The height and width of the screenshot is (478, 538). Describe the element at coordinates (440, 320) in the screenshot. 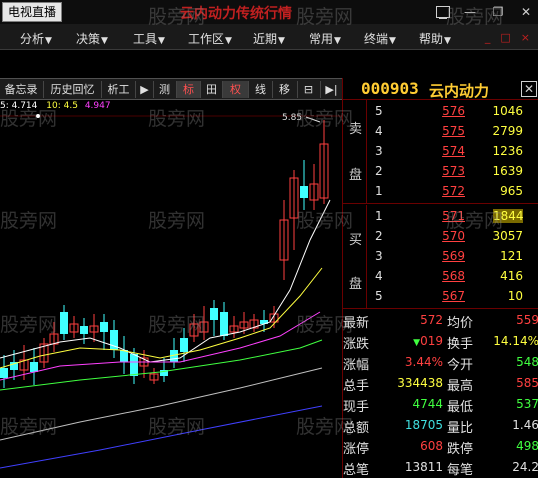

I see `quote-row: 最新 572 均价 559` at that location.